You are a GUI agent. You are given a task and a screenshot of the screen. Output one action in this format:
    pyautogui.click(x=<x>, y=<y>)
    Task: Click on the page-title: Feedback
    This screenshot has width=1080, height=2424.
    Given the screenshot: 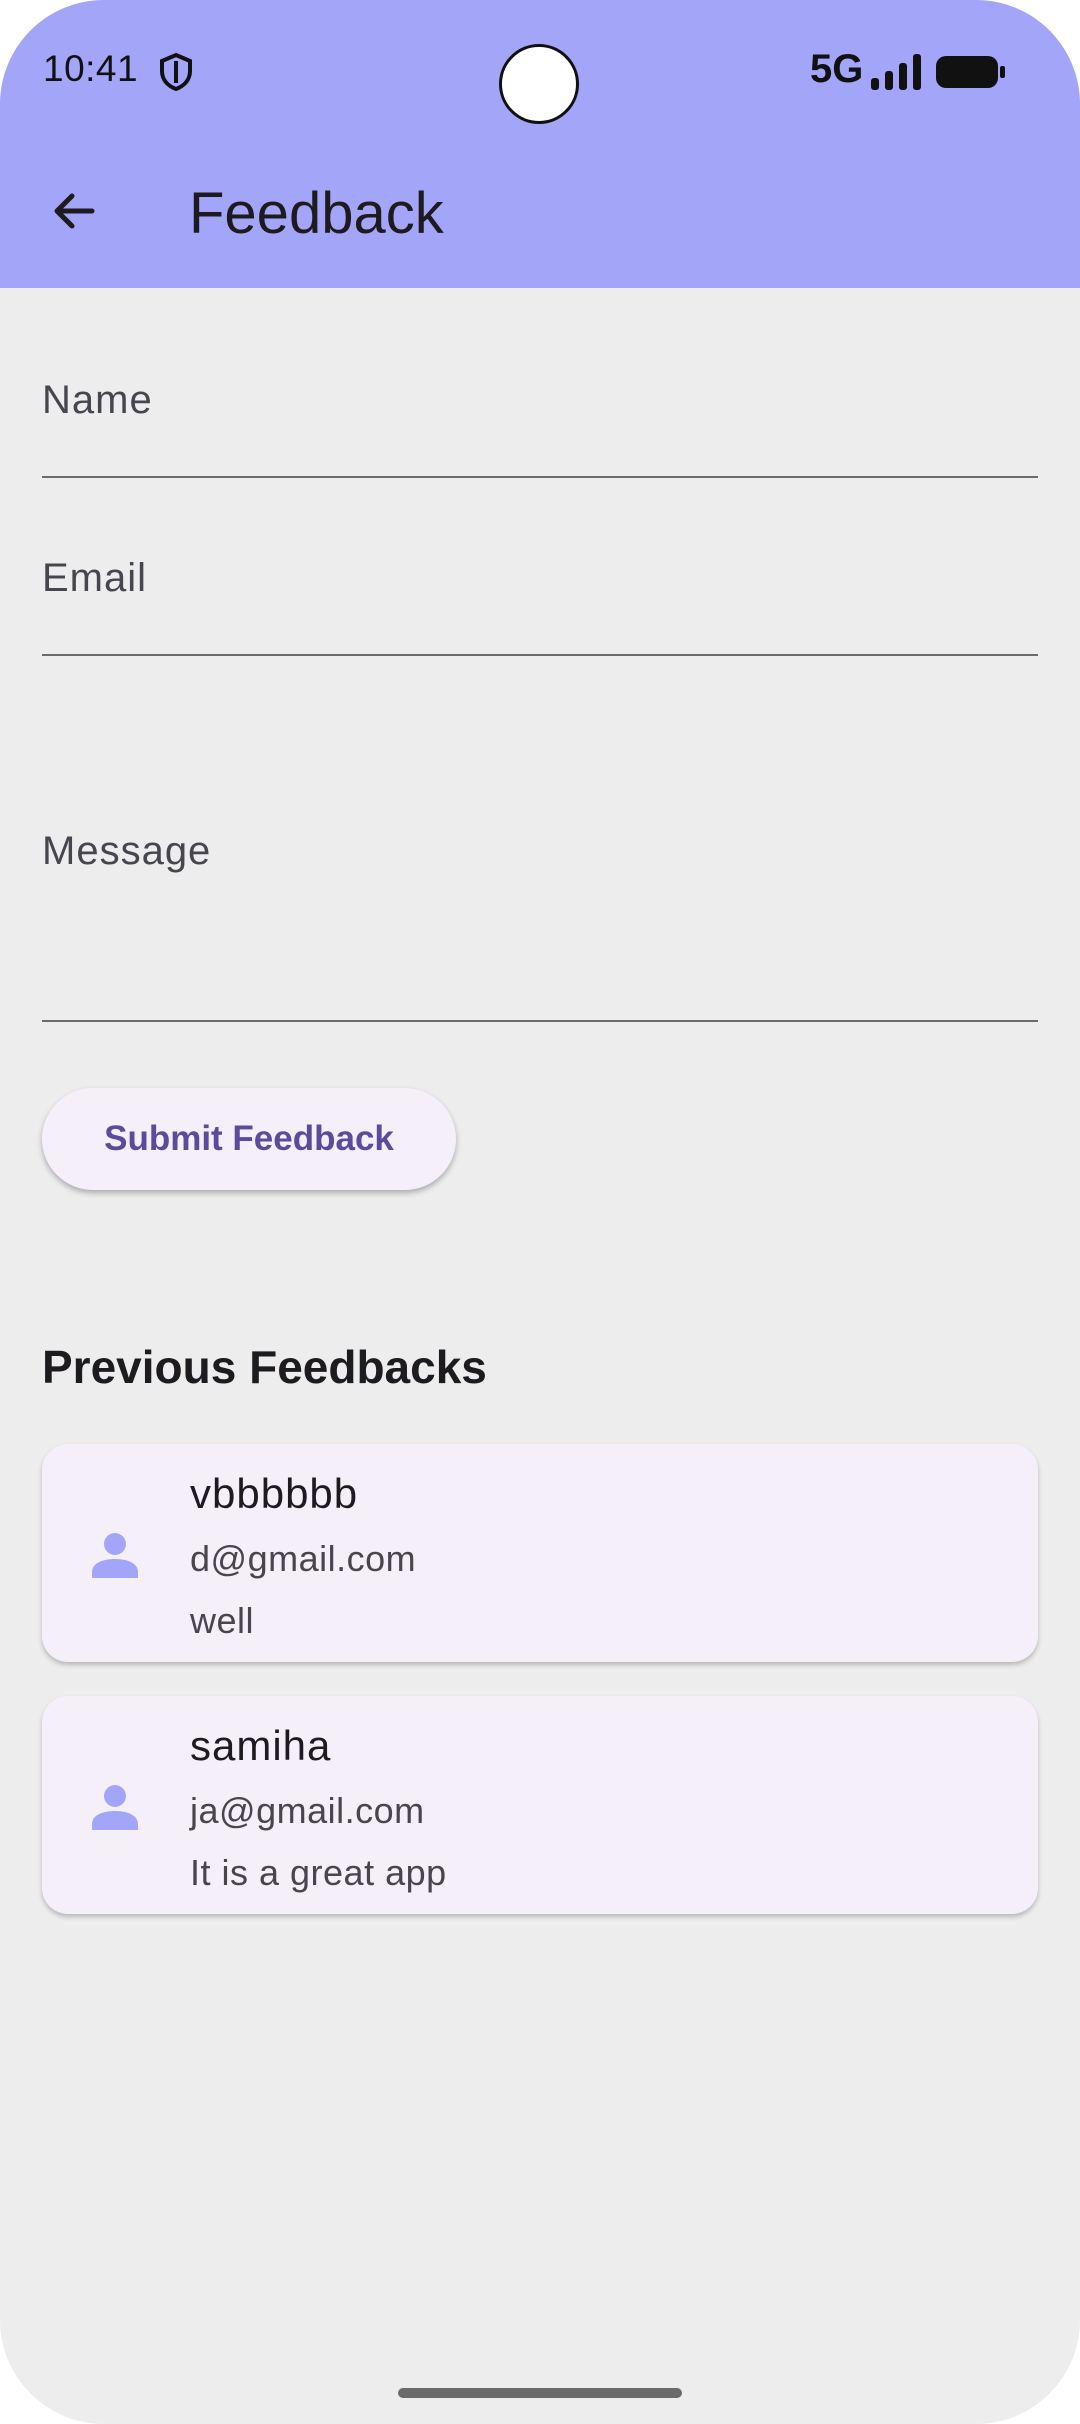 What is the action you would take?
    pyautogui.click(x=316, y=213)
    